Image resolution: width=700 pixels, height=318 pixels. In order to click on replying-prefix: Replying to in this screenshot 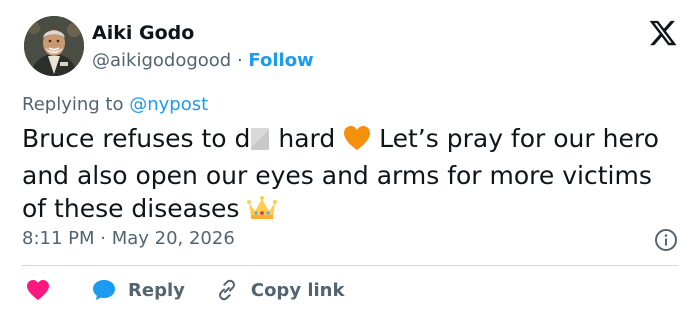, I will do `click(73, 104)`.